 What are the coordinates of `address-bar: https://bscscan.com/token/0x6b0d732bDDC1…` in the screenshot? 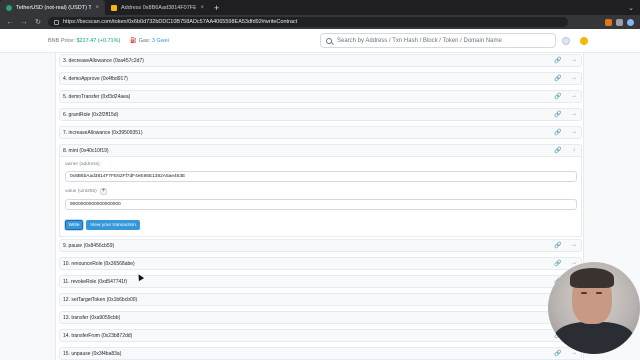 It's located at (308, 22).